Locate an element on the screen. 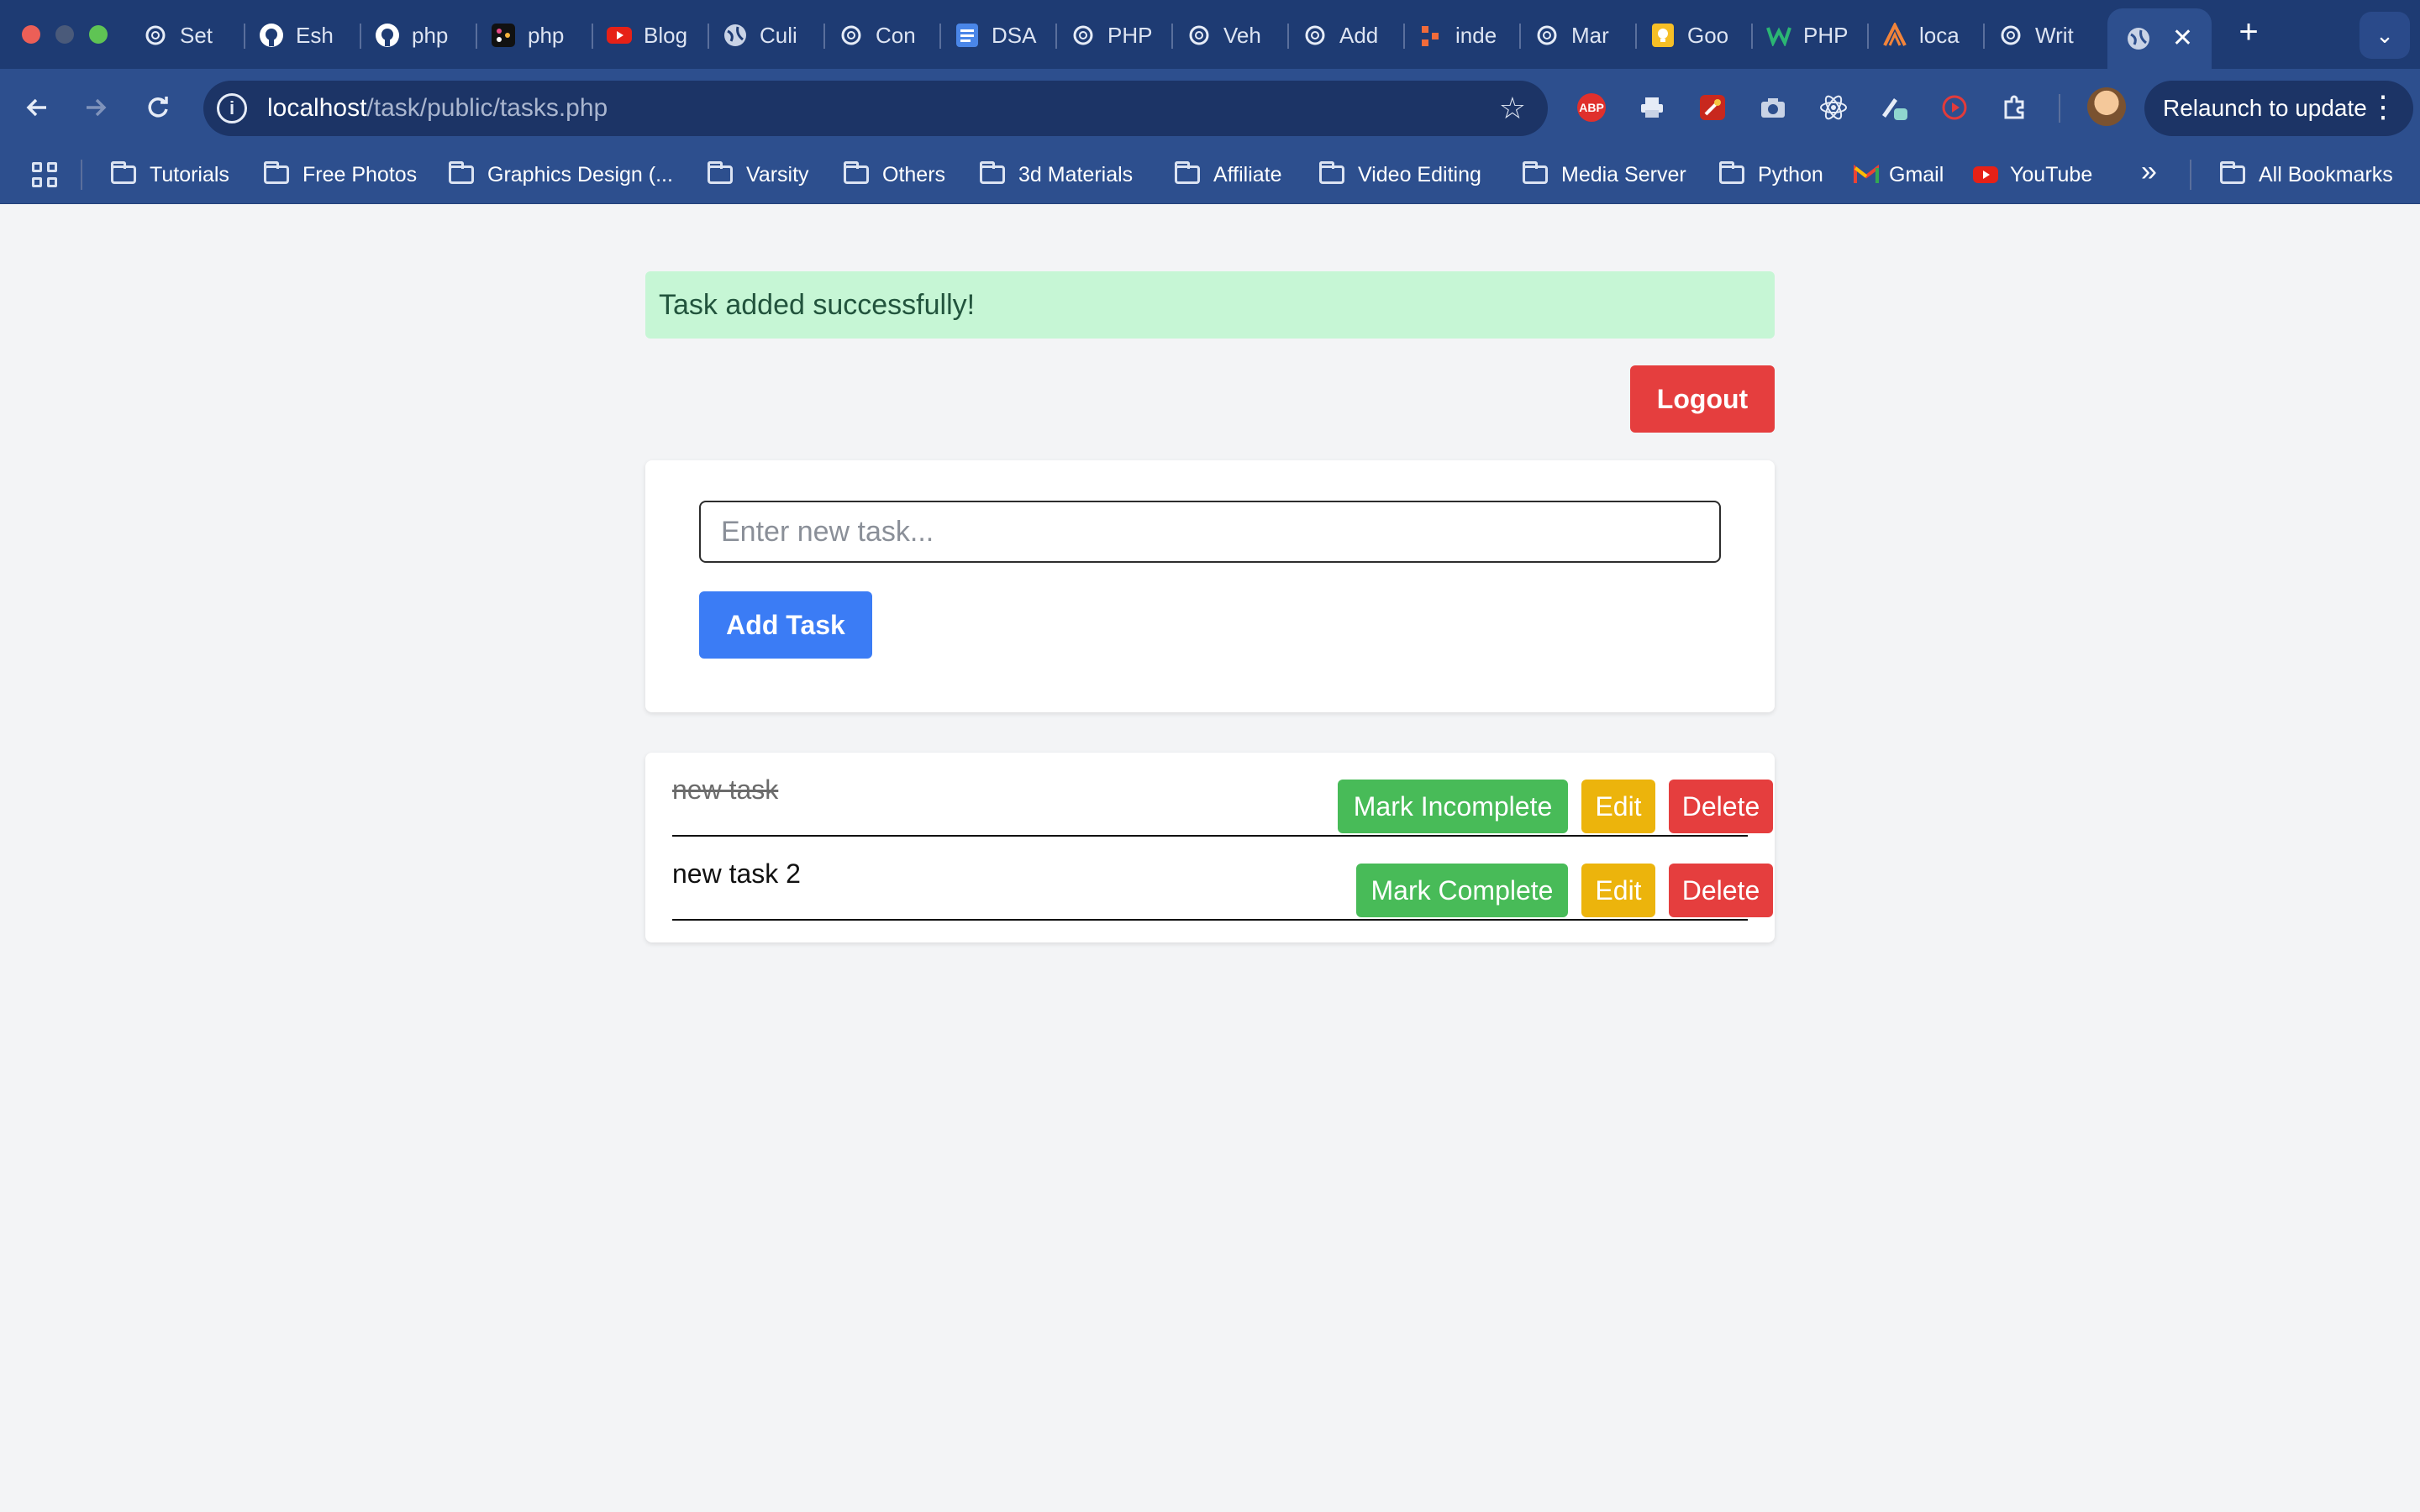  printer-extension is located at coordinates (1652, 107).